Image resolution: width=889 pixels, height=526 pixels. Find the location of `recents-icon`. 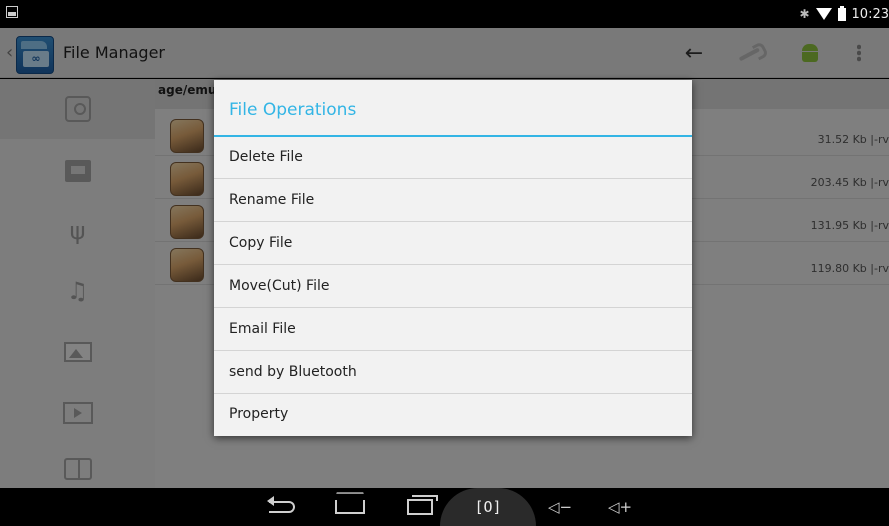

recents-icon is located at coordinates (422, 505).